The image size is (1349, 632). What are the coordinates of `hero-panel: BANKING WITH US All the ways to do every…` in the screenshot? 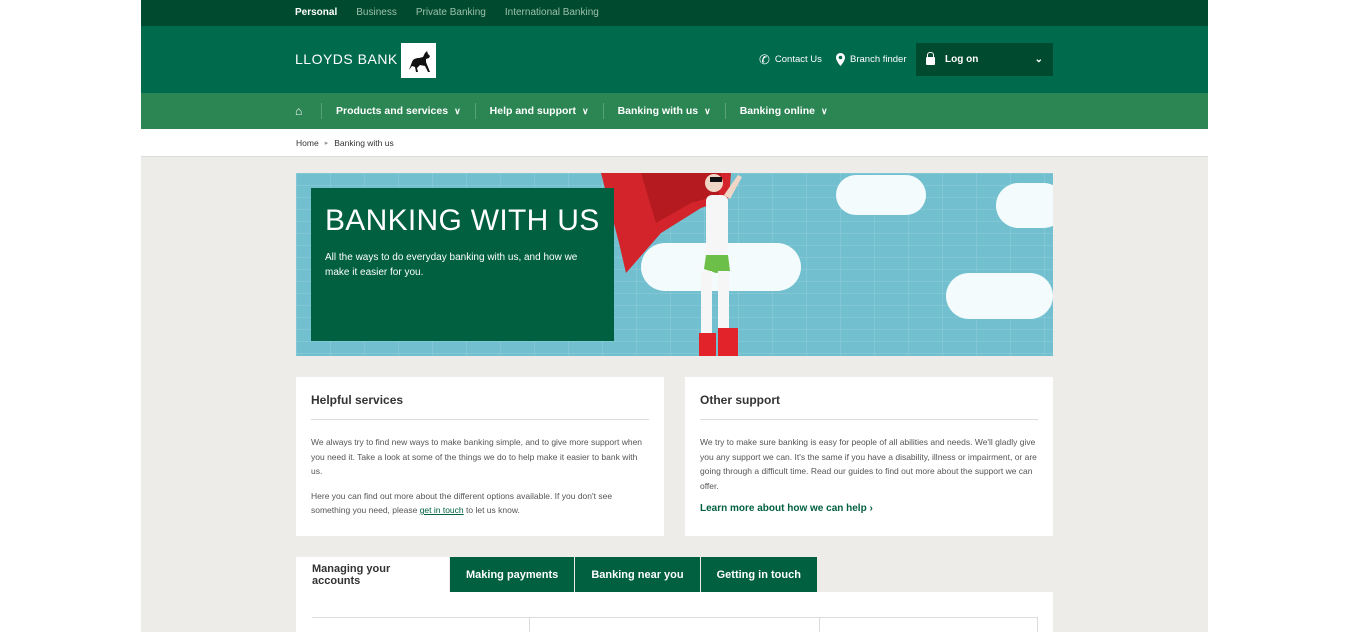 It's located at (462, 264).